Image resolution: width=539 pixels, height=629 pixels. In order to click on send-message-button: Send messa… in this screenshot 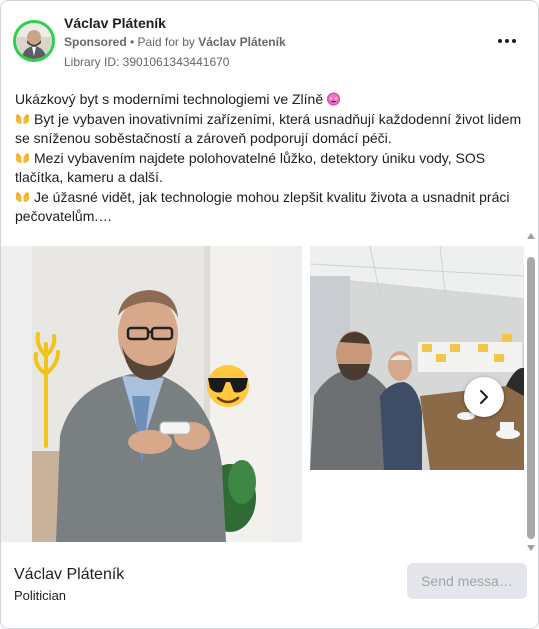, I will do `click(467, 581)`.